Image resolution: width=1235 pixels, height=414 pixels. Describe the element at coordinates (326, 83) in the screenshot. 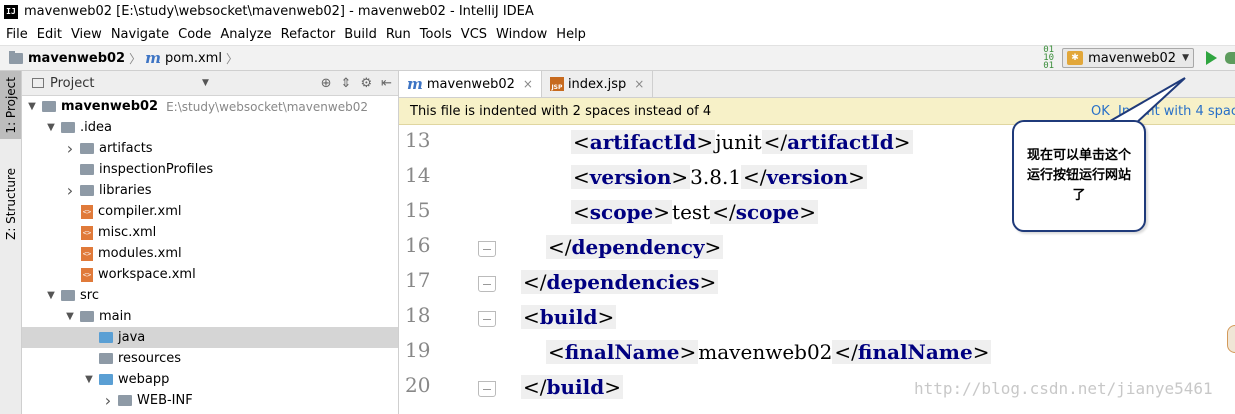

I see `crosshair-icon: ⊕` at that location.